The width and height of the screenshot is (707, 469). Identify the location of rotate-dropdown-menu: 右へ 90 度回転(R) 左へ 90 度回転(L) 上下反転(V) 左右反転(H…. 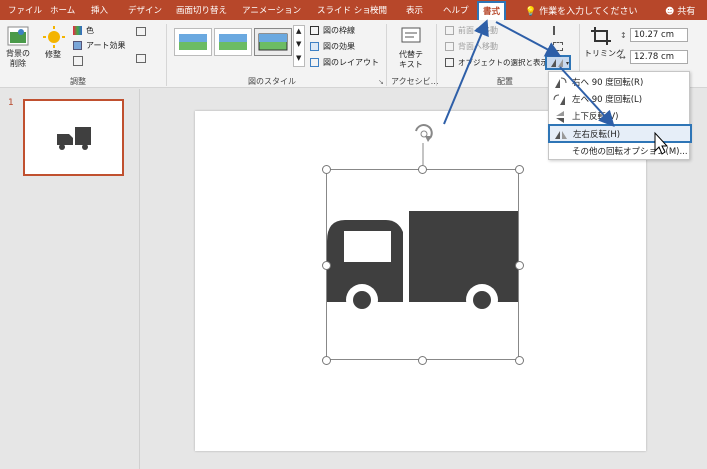
(620, 116).